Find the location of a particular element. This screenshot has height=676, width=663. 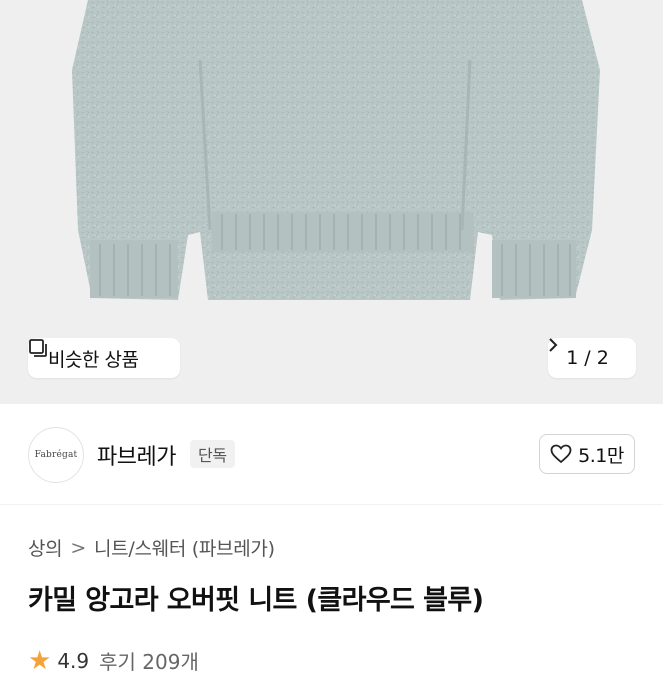

brand-name: 파브레가 is located at coordinates (136, 455).